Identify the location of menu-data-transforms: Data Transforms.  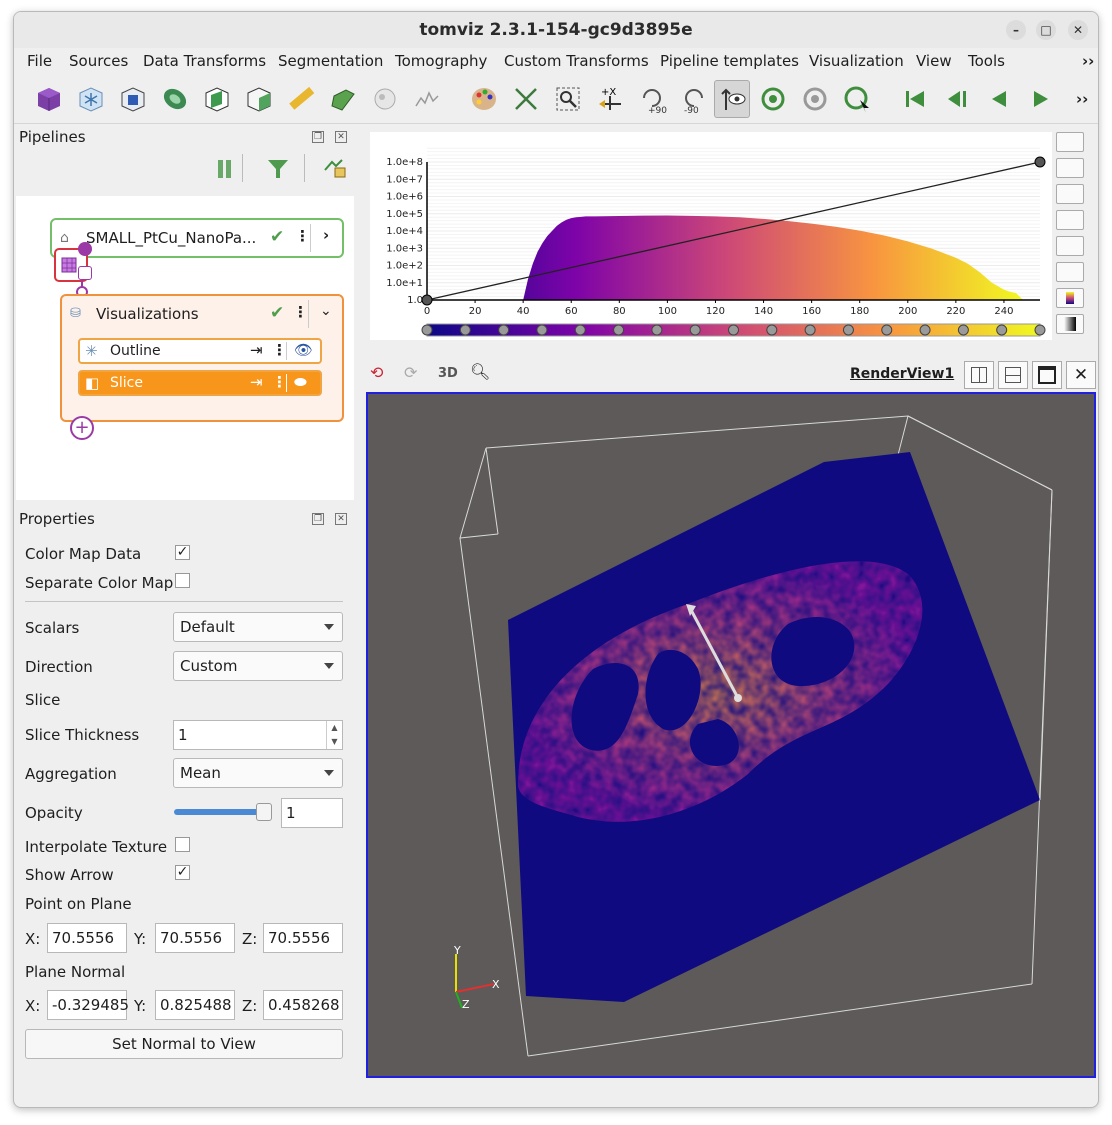
(204, 61).